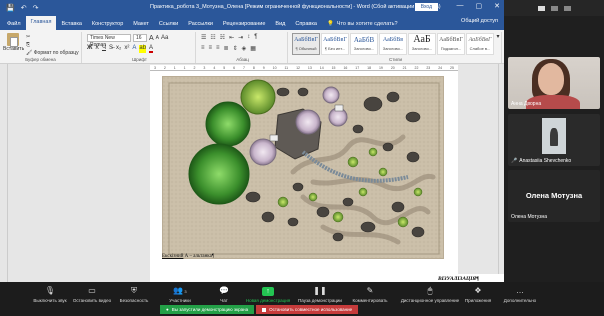 Image resolution: width=604 pixels, height=316 pixels. I want to click on justify-icon: ≣, so click(226, 48).